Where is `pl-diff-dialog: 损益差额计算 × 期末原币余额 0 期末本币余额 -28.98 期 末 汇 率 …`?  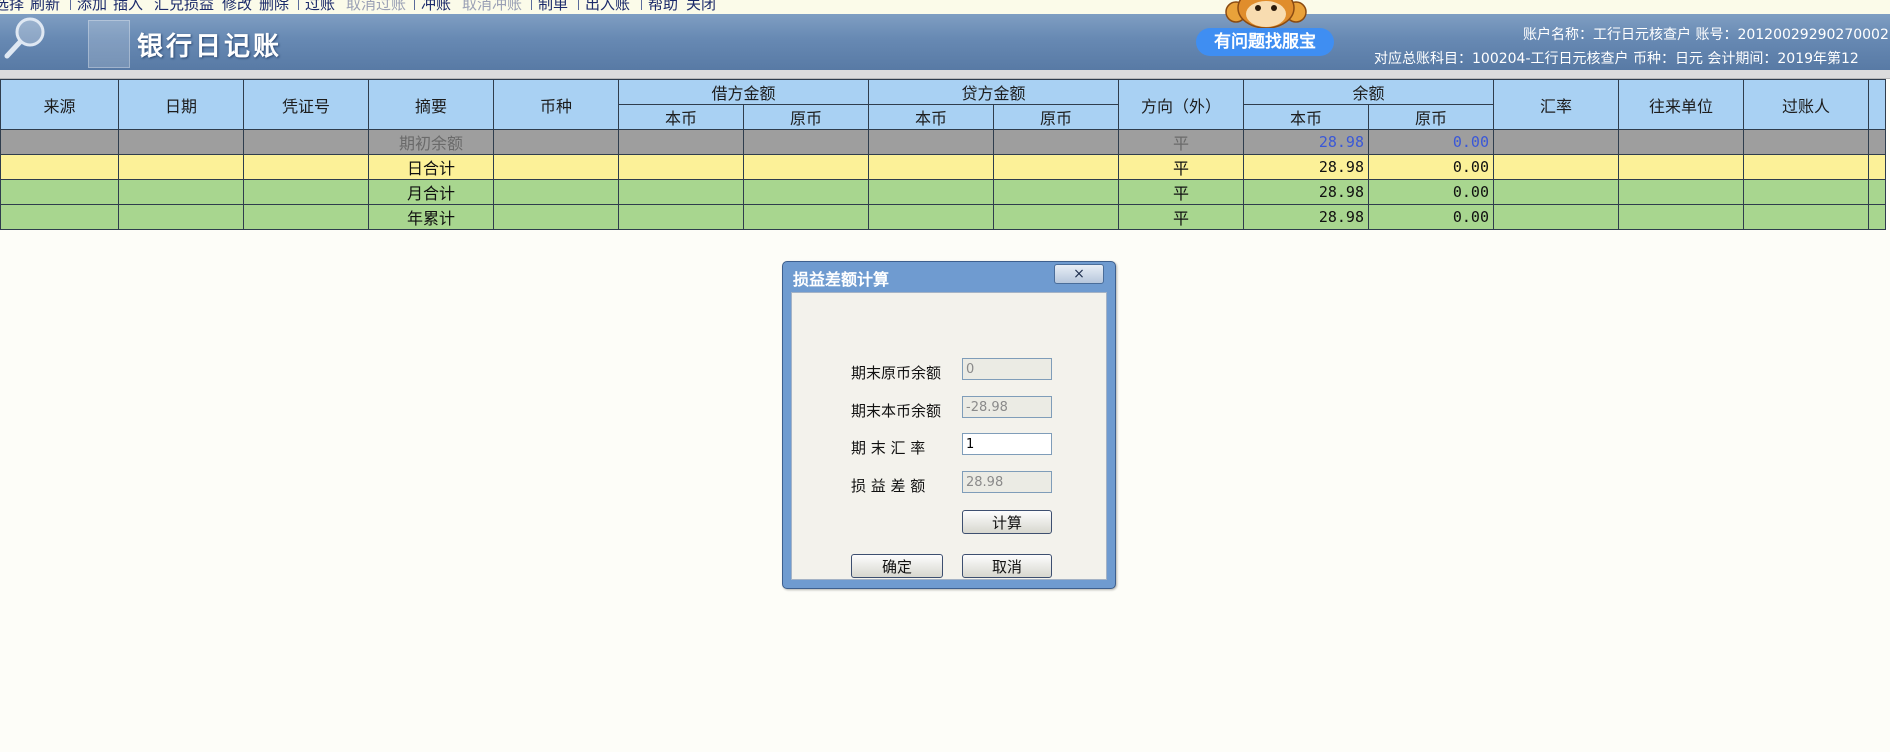
pl-diff-dialog: 损益差额计算 × 期末原币余额 0 期末本币余额 -28.98 期 末 汇 率 … is located at coordinates (949, 425).